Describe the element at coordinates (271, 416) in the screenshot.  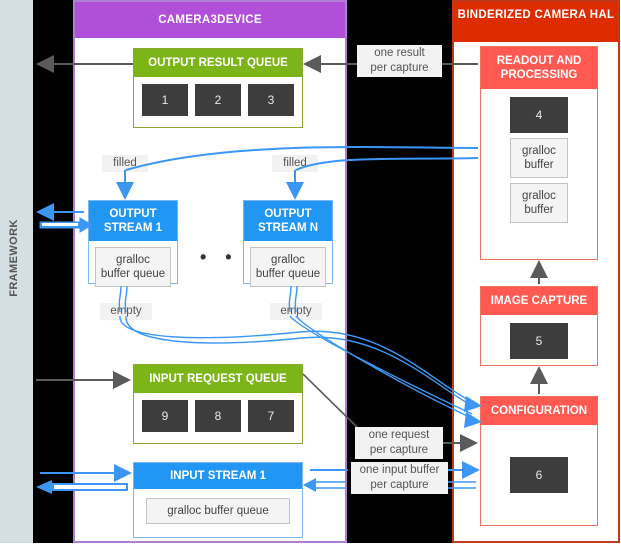
I see `queue-chip: 7` at that location.